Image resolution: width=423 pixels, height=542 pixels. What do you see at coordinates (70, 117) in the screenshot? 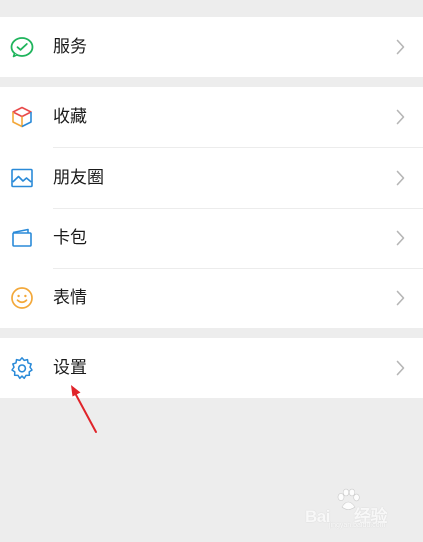
I see `menu-item-label: 收藏` at bounding box center [70, 117].